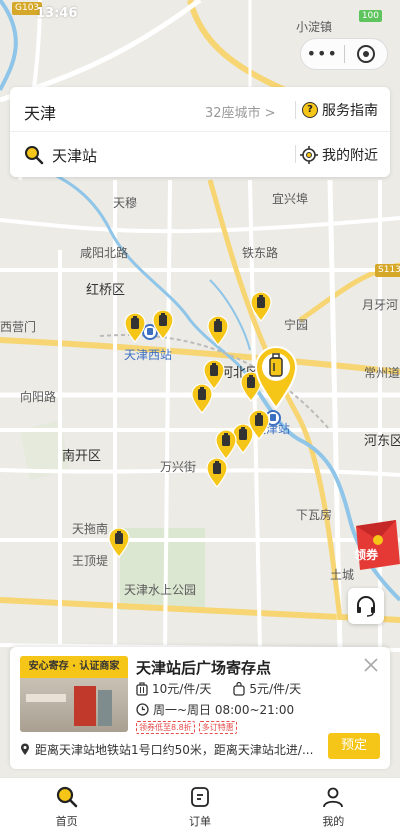  I want to click on customer-service-button, so click(366, 606).